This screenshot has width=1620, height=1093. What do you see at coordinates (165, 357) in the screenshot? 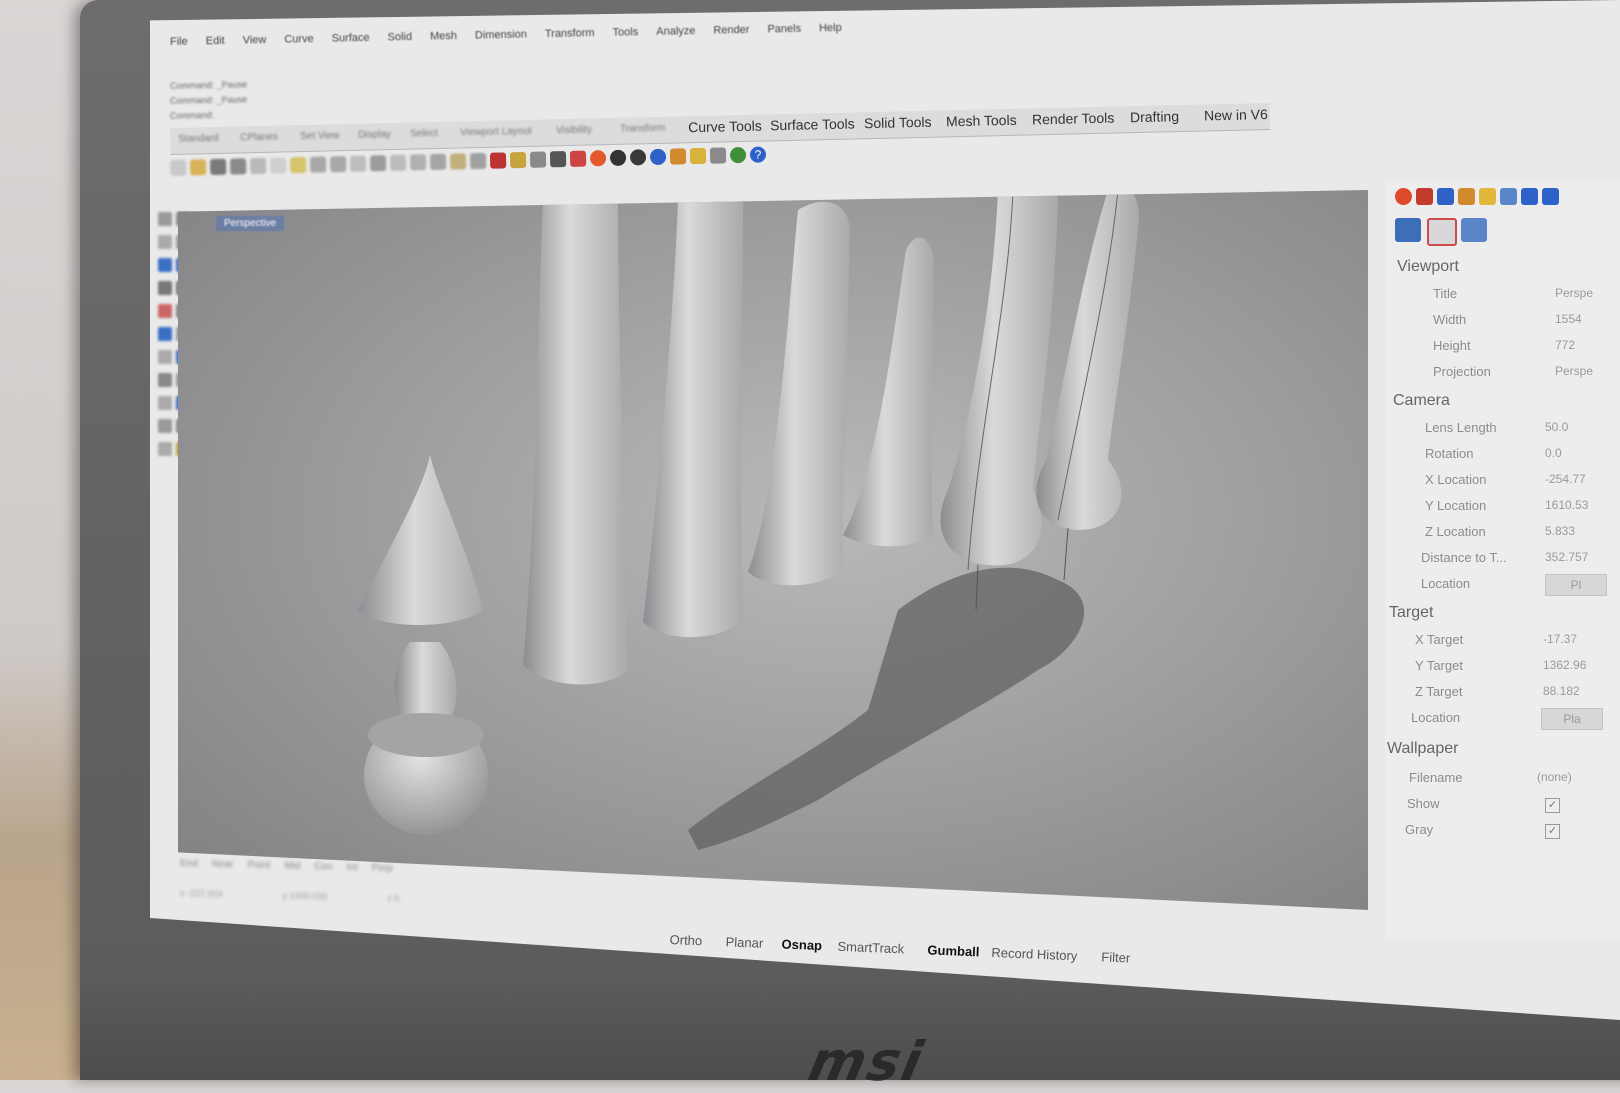
I see `box-icon` at bounding box center [165, 357].